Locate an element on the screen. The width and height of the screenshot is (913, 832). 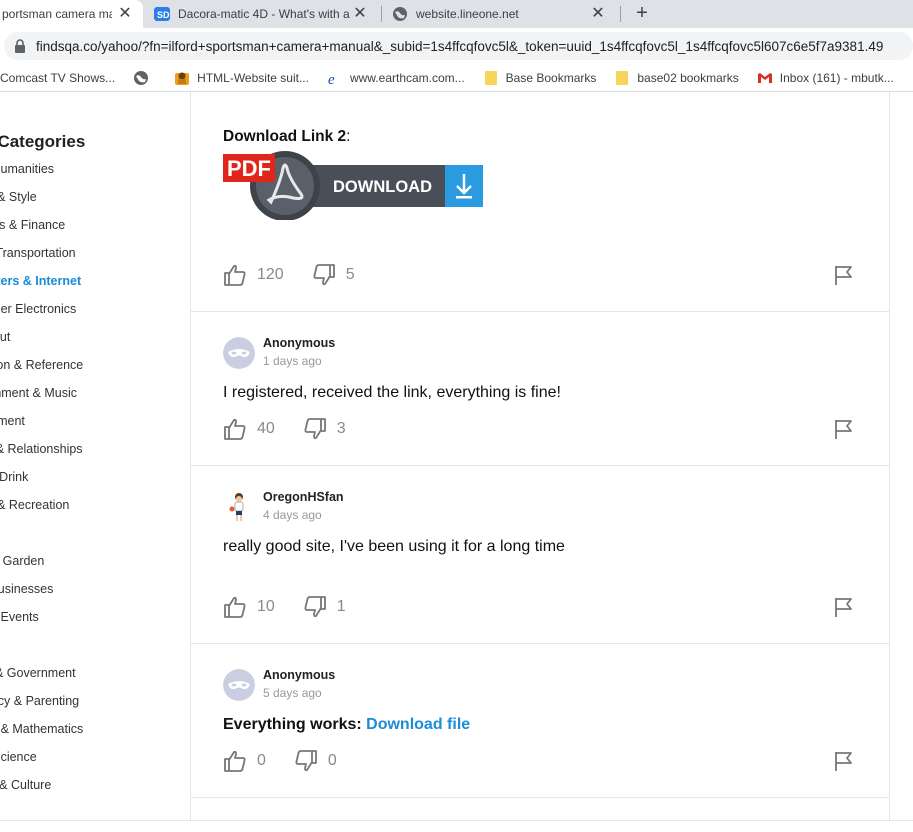
tab-title: portsman camera ma is located at coordinates (57, 14).